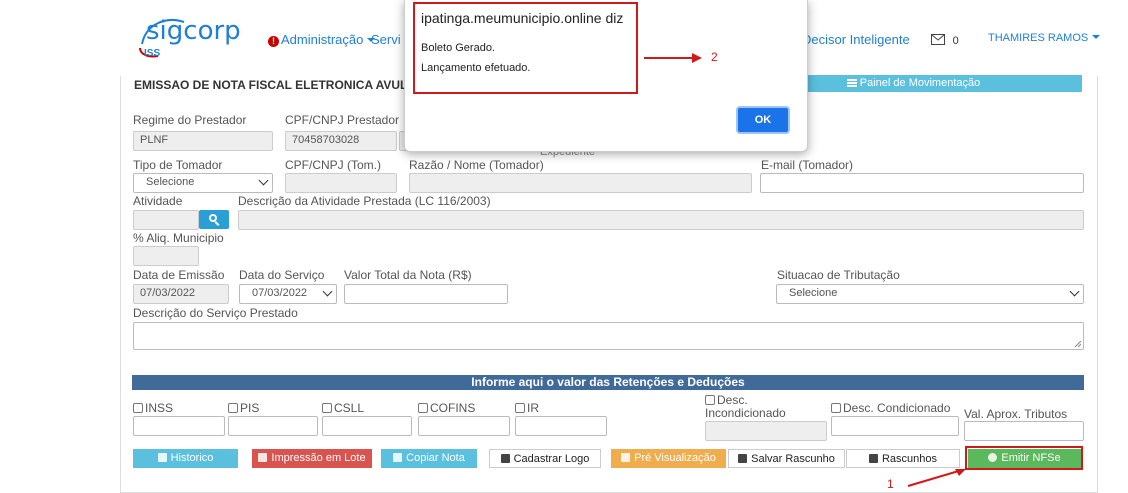 This screenshot has height=493, width=1128. I want to click on annotation-box-dialog, so click(525, 48).